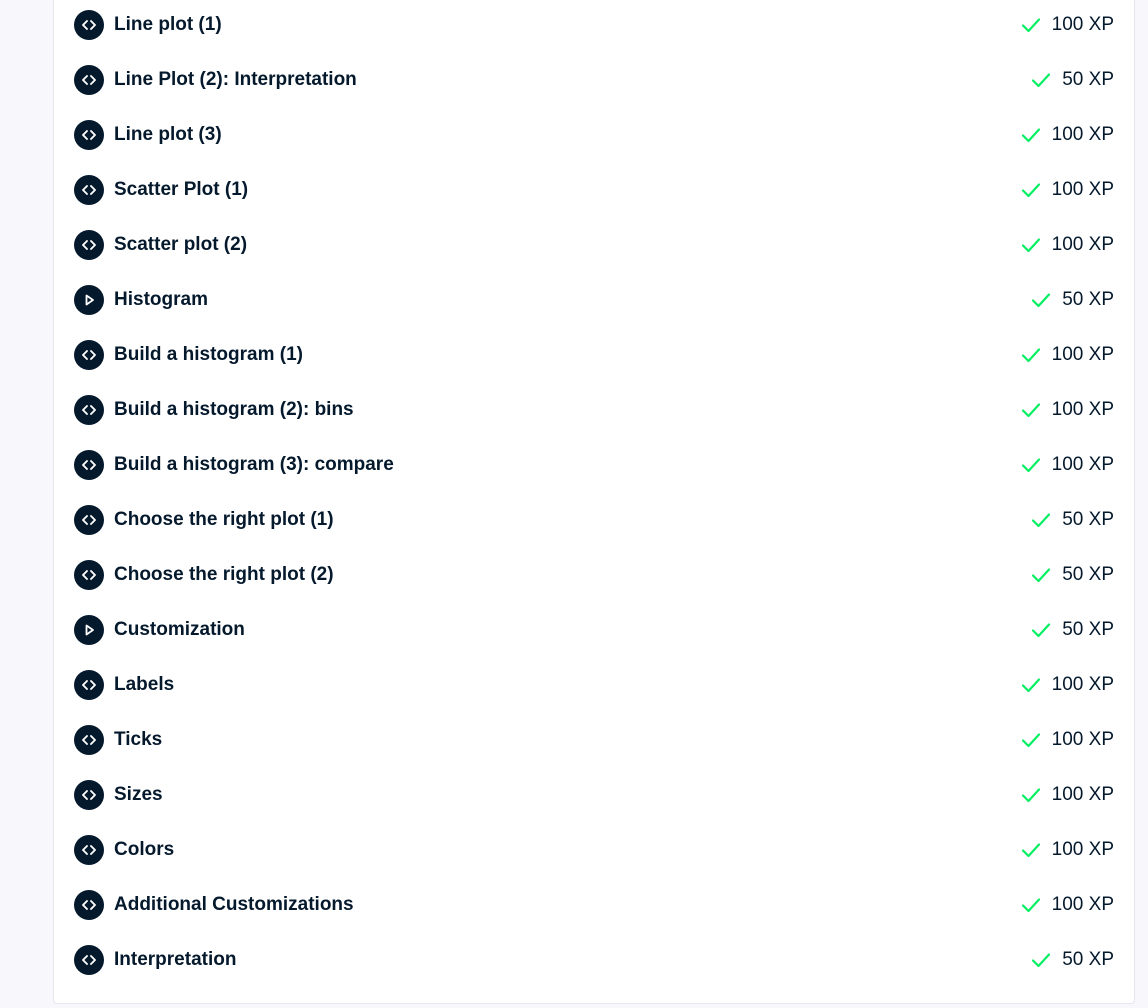 The image size is (1148, 1008). What do you see at coordinates (594, 795) in the screenshot?
I see `exercise-row: Sizes 100 XP` at bounding box center [594, 795].